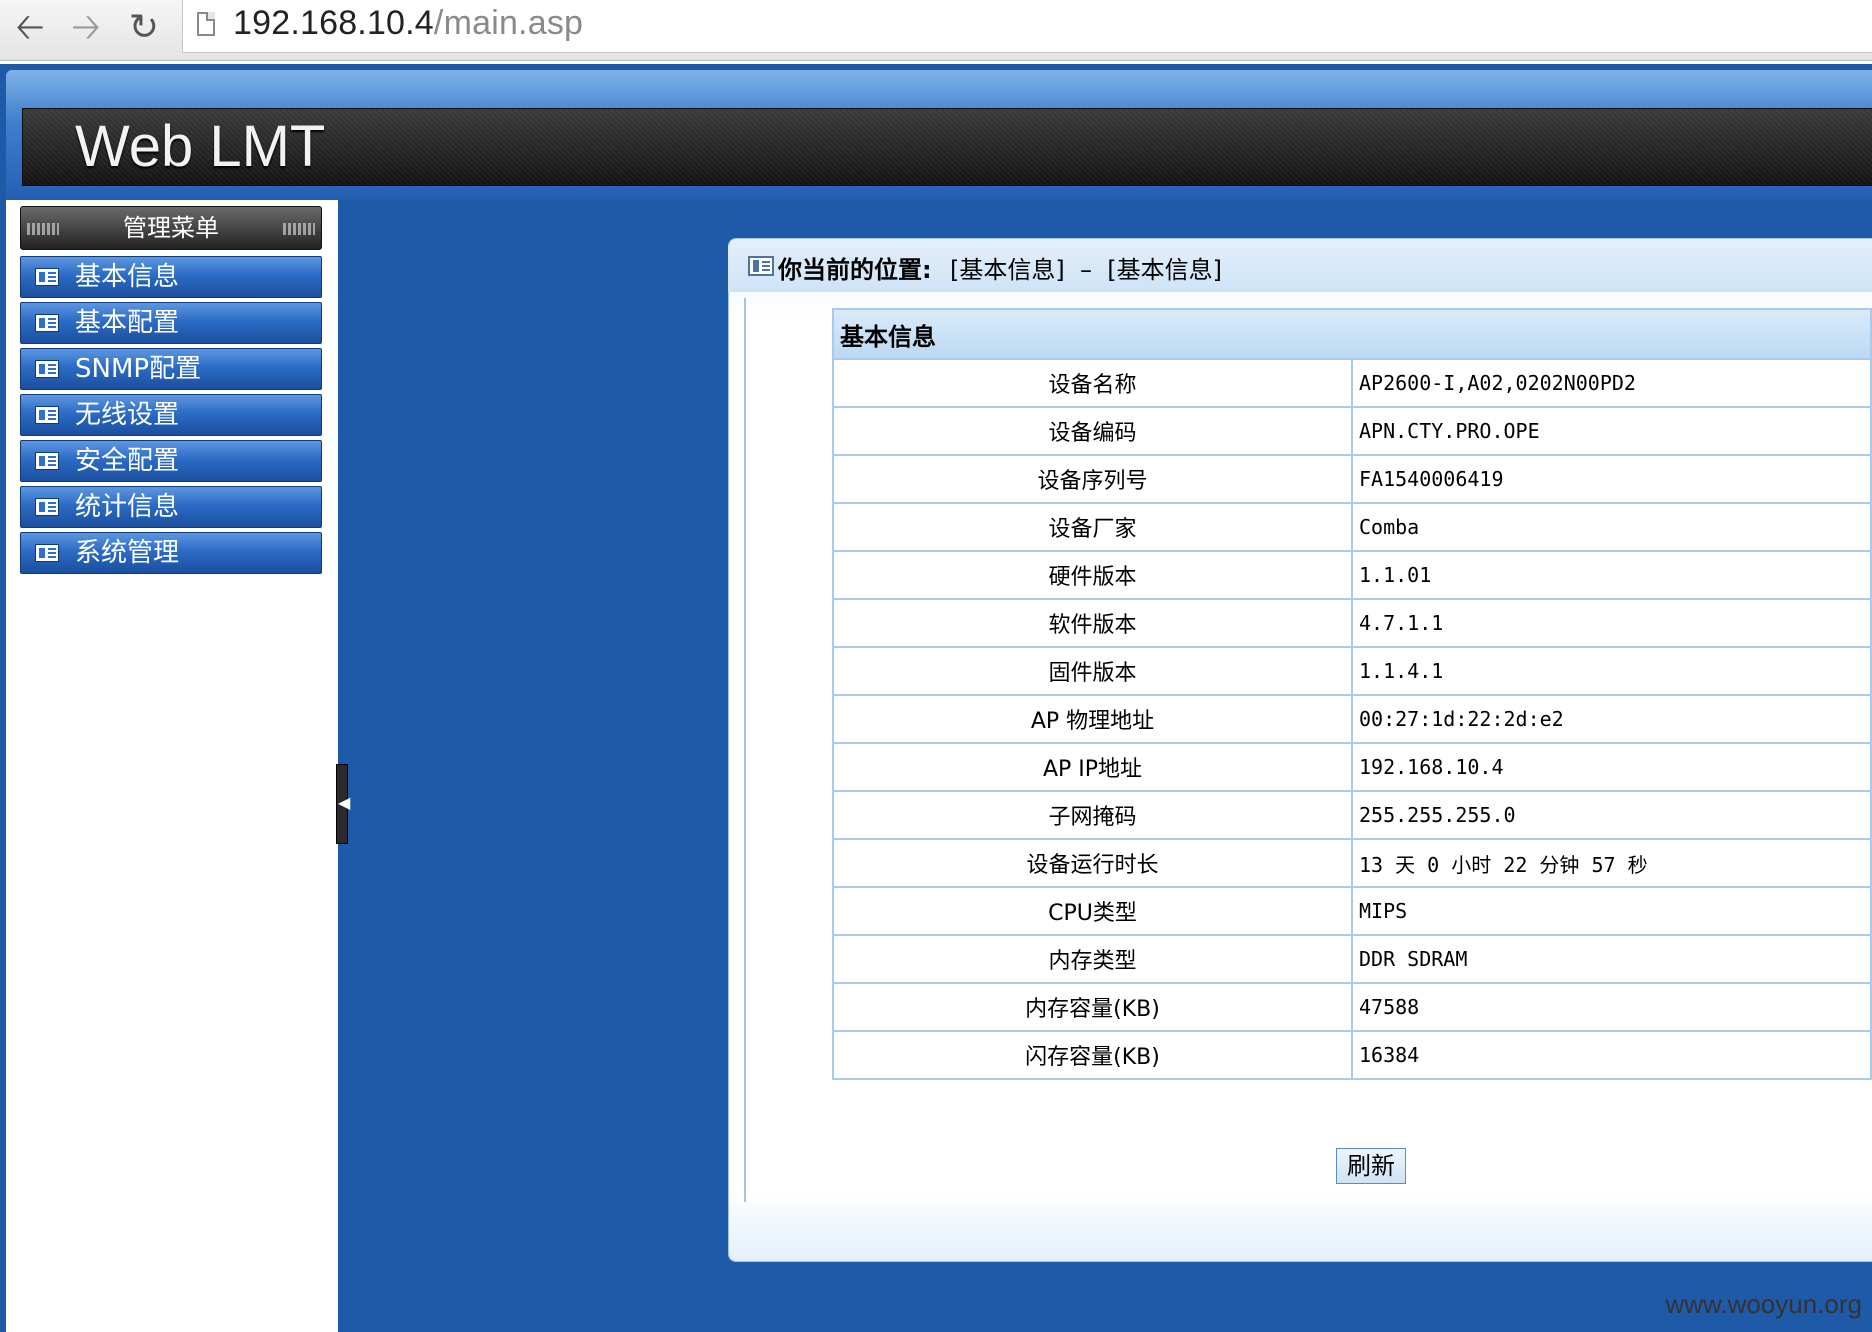 The width and height of the screenshot is (1872, 1332). I want to click on sidebar-item-label: 基本配置, so click(127, 323).